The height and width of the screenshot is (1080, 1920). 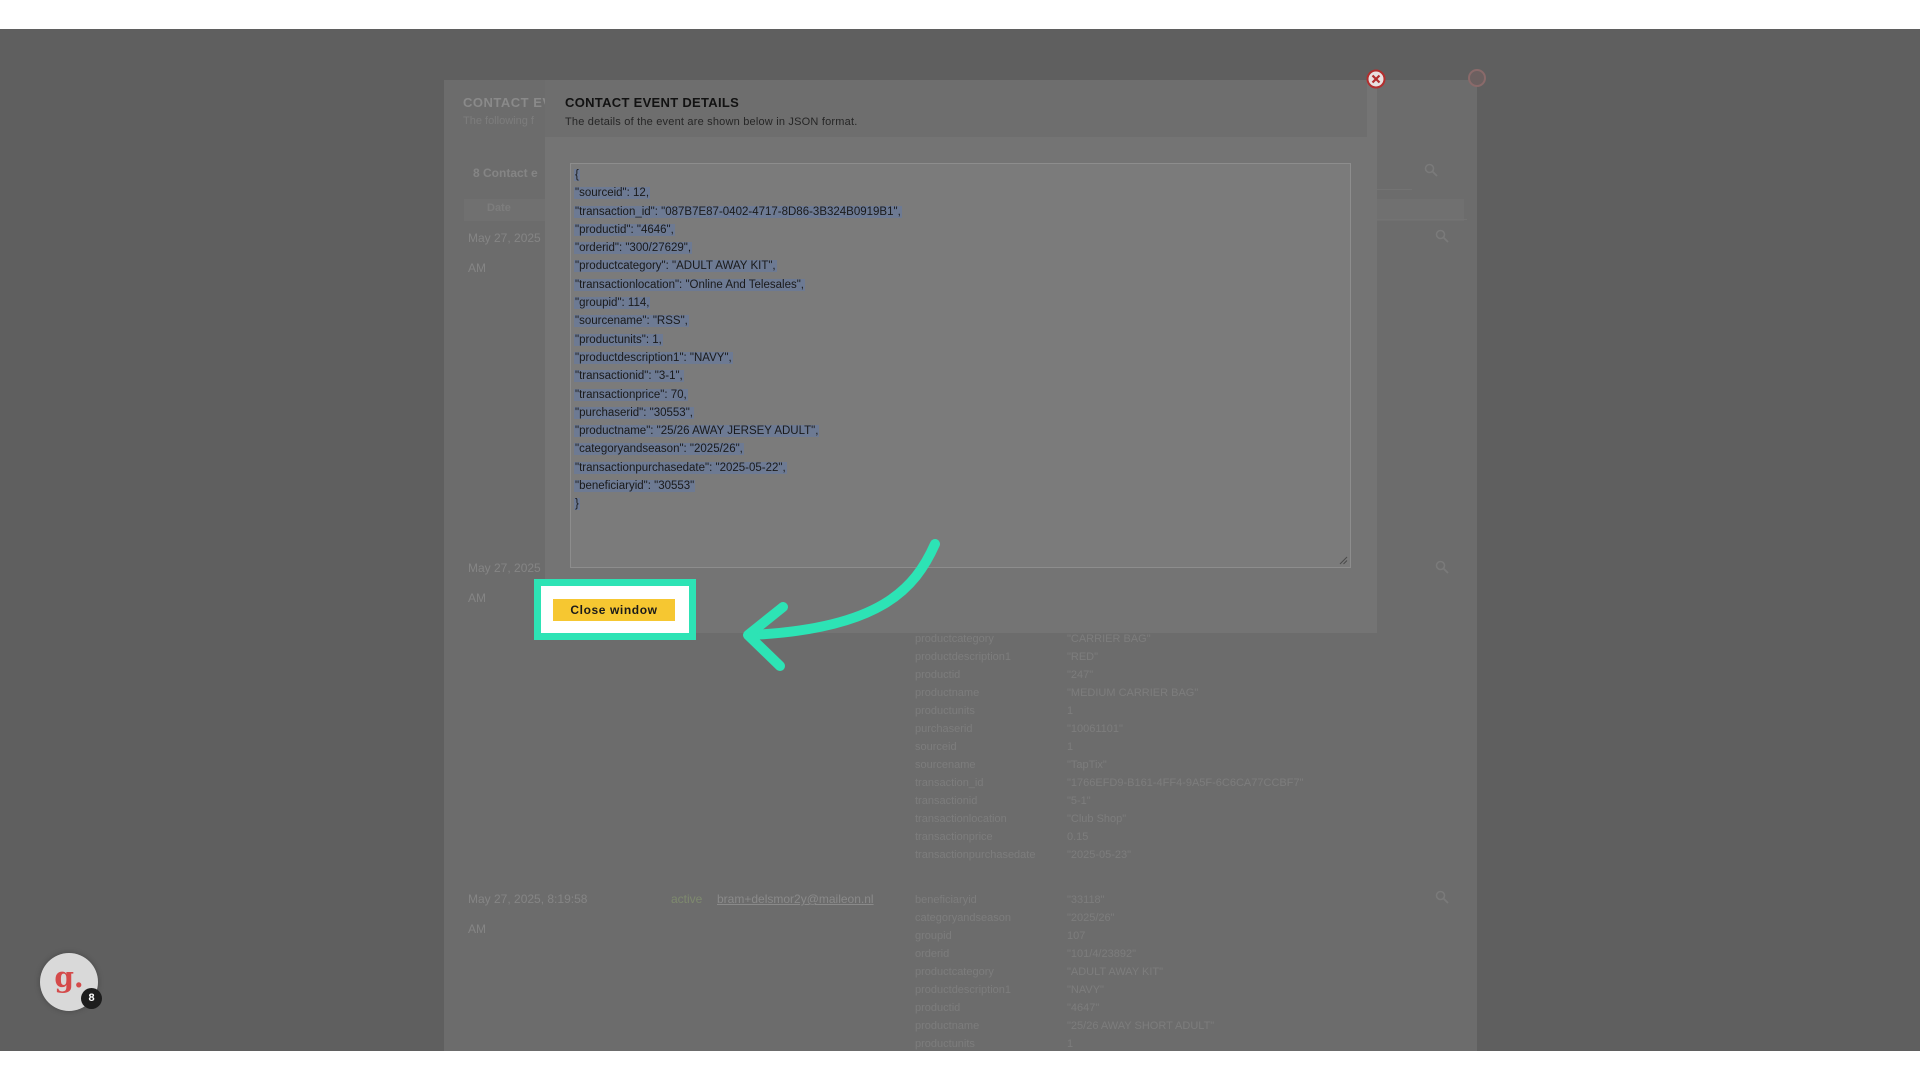 I want to click on status-label: active, so click(x=687, y=899).